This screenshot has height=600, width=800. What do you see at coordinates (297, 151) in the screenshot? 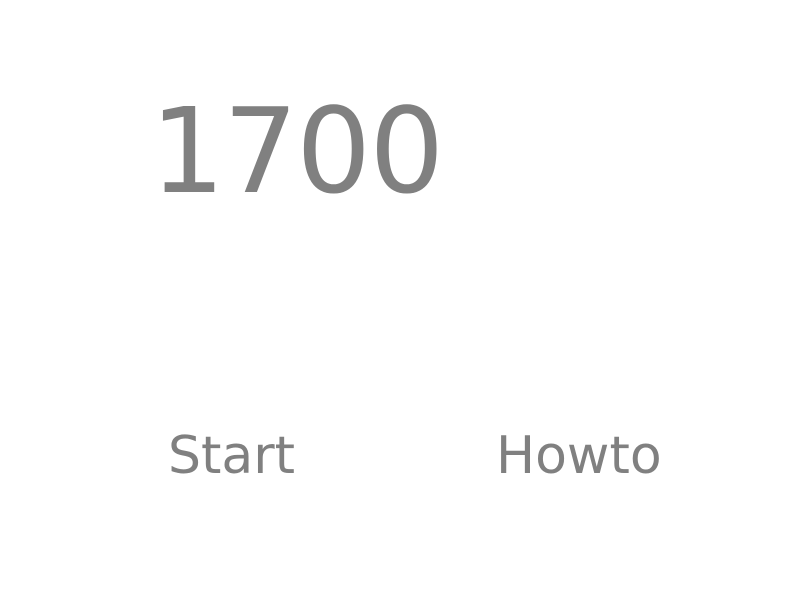
I see `score-display: 1700` at bounding box center [297, 151].